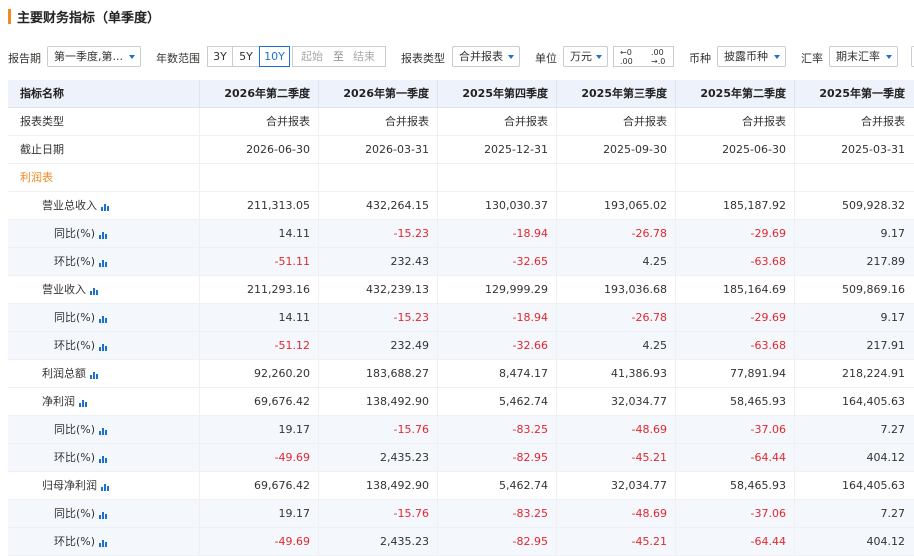  What do you see at coordinates (643, 56) in the screenshot?
I see `decimal-buttons: ←0 .00 .00 →.0` at bounding box center [643, 56].